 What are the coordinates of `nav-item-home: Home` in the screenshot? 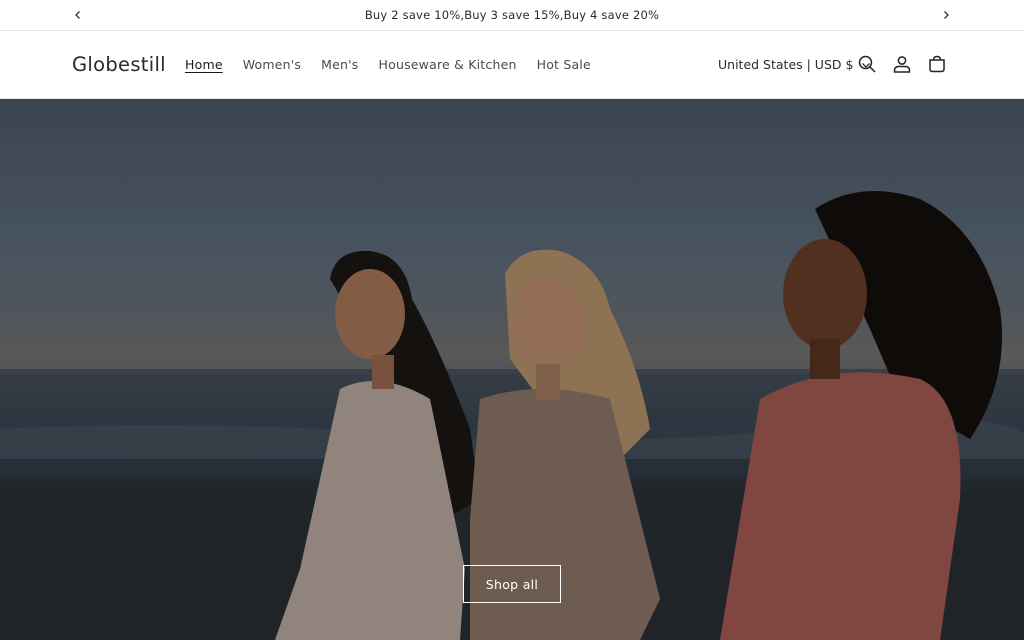 It's located at (204, 64).